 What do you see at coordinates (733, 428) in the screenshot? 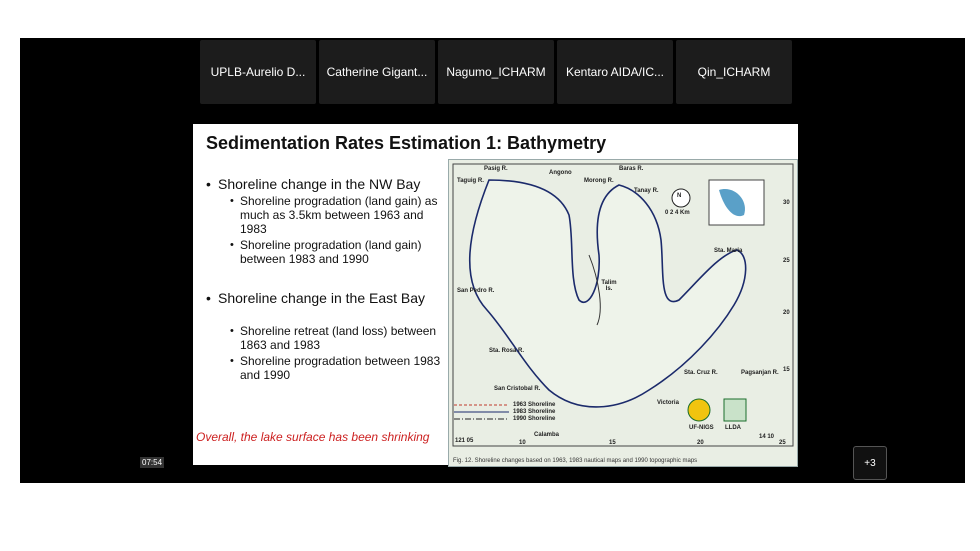
I see `label-llda: LLDA` at bounding box center [733, 428].